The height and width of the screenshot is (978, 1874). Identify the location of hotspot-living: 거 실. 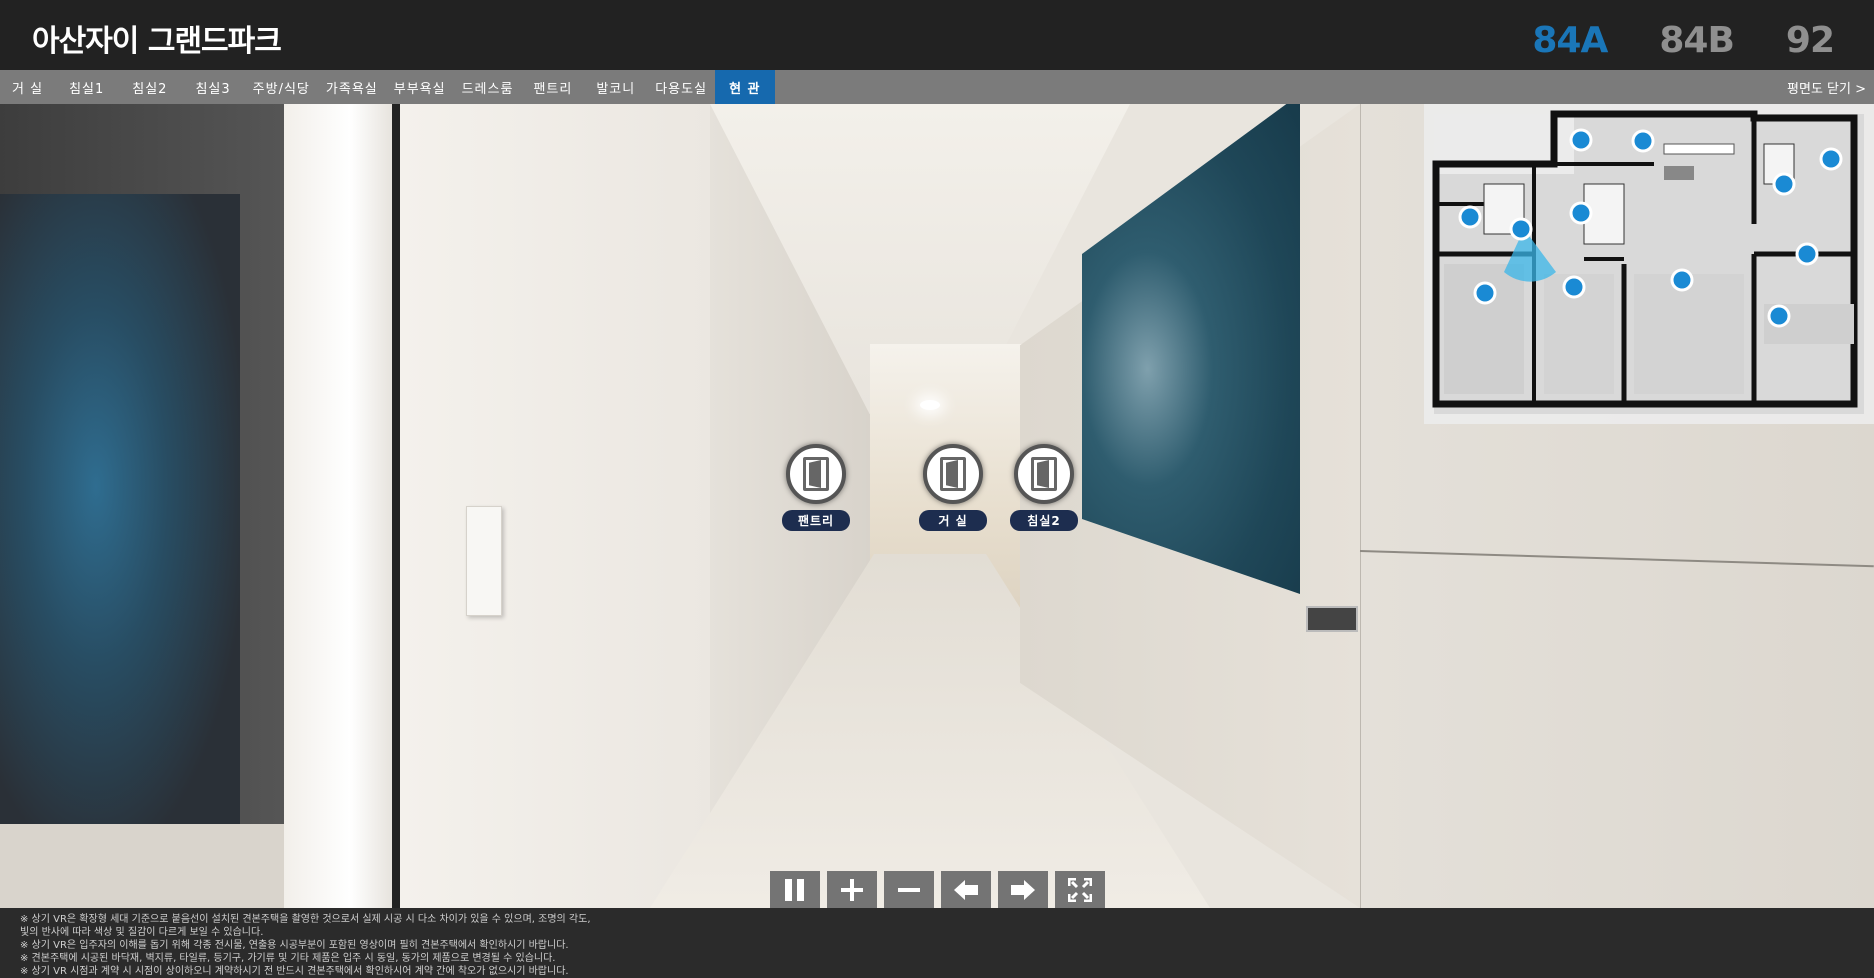
(953, 487).